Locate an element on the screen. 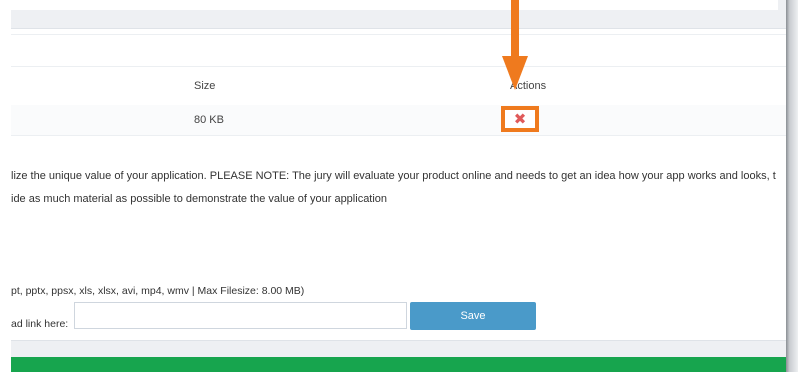  delete-icon: ✖ is located at coordinates (520, 118).